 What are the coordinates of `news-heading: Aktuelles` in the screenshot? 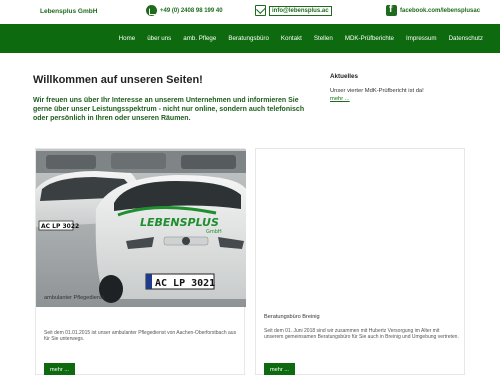 It's located at (344, 76).